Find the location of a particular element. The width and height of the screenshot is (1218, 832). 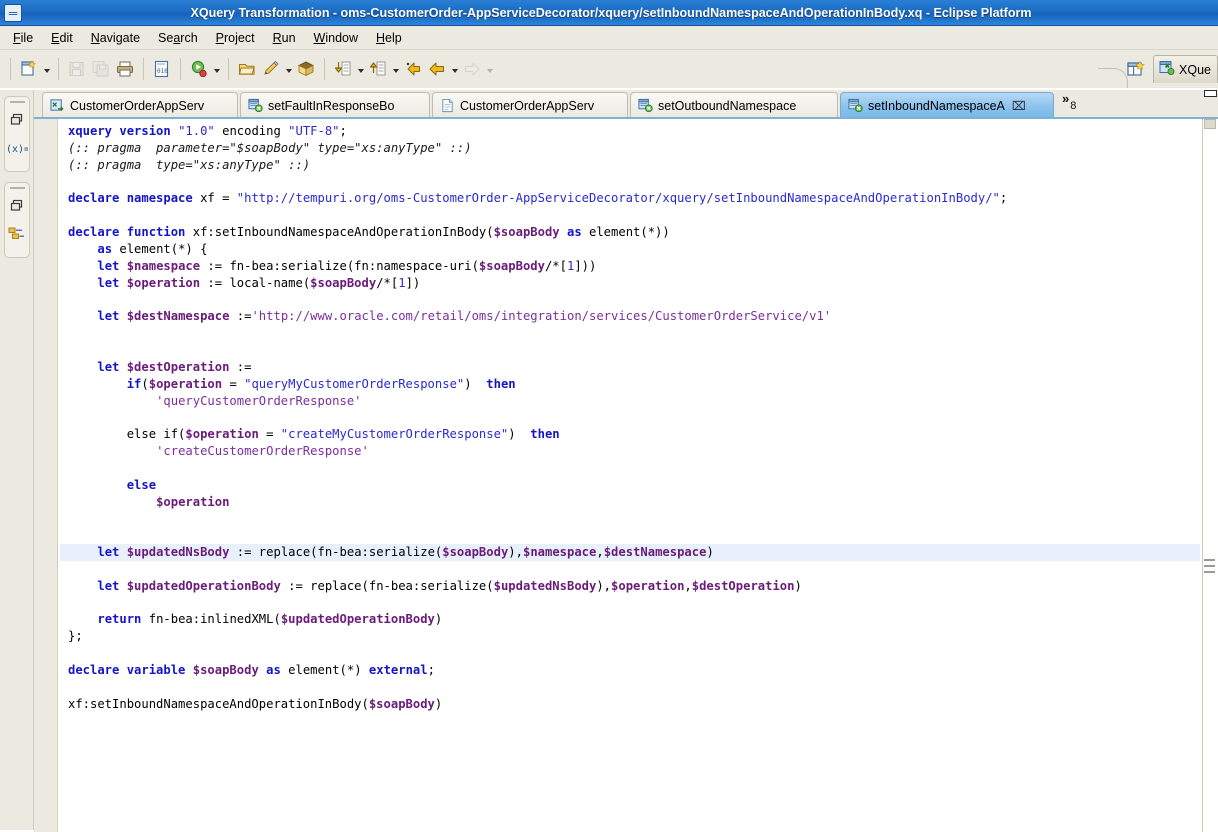

editor-tab-4: setInboundNamespaceA ⌧ is located at coordinates (947, 105).